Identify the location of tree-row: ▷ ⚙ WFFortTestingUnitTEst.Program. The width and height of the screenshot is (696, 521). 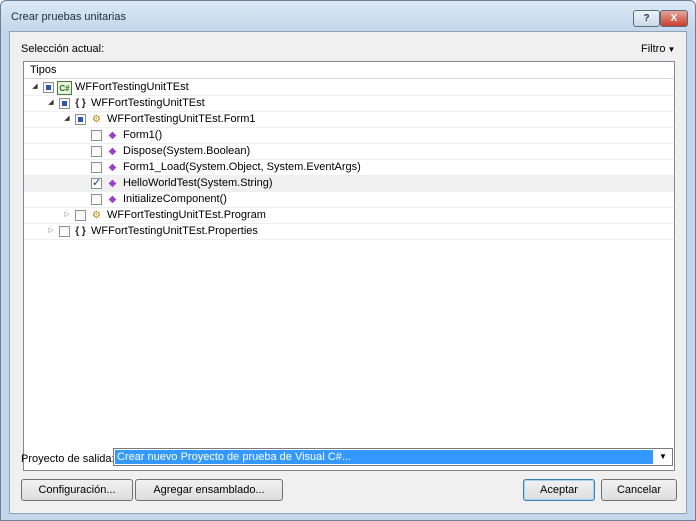
(349, 216).